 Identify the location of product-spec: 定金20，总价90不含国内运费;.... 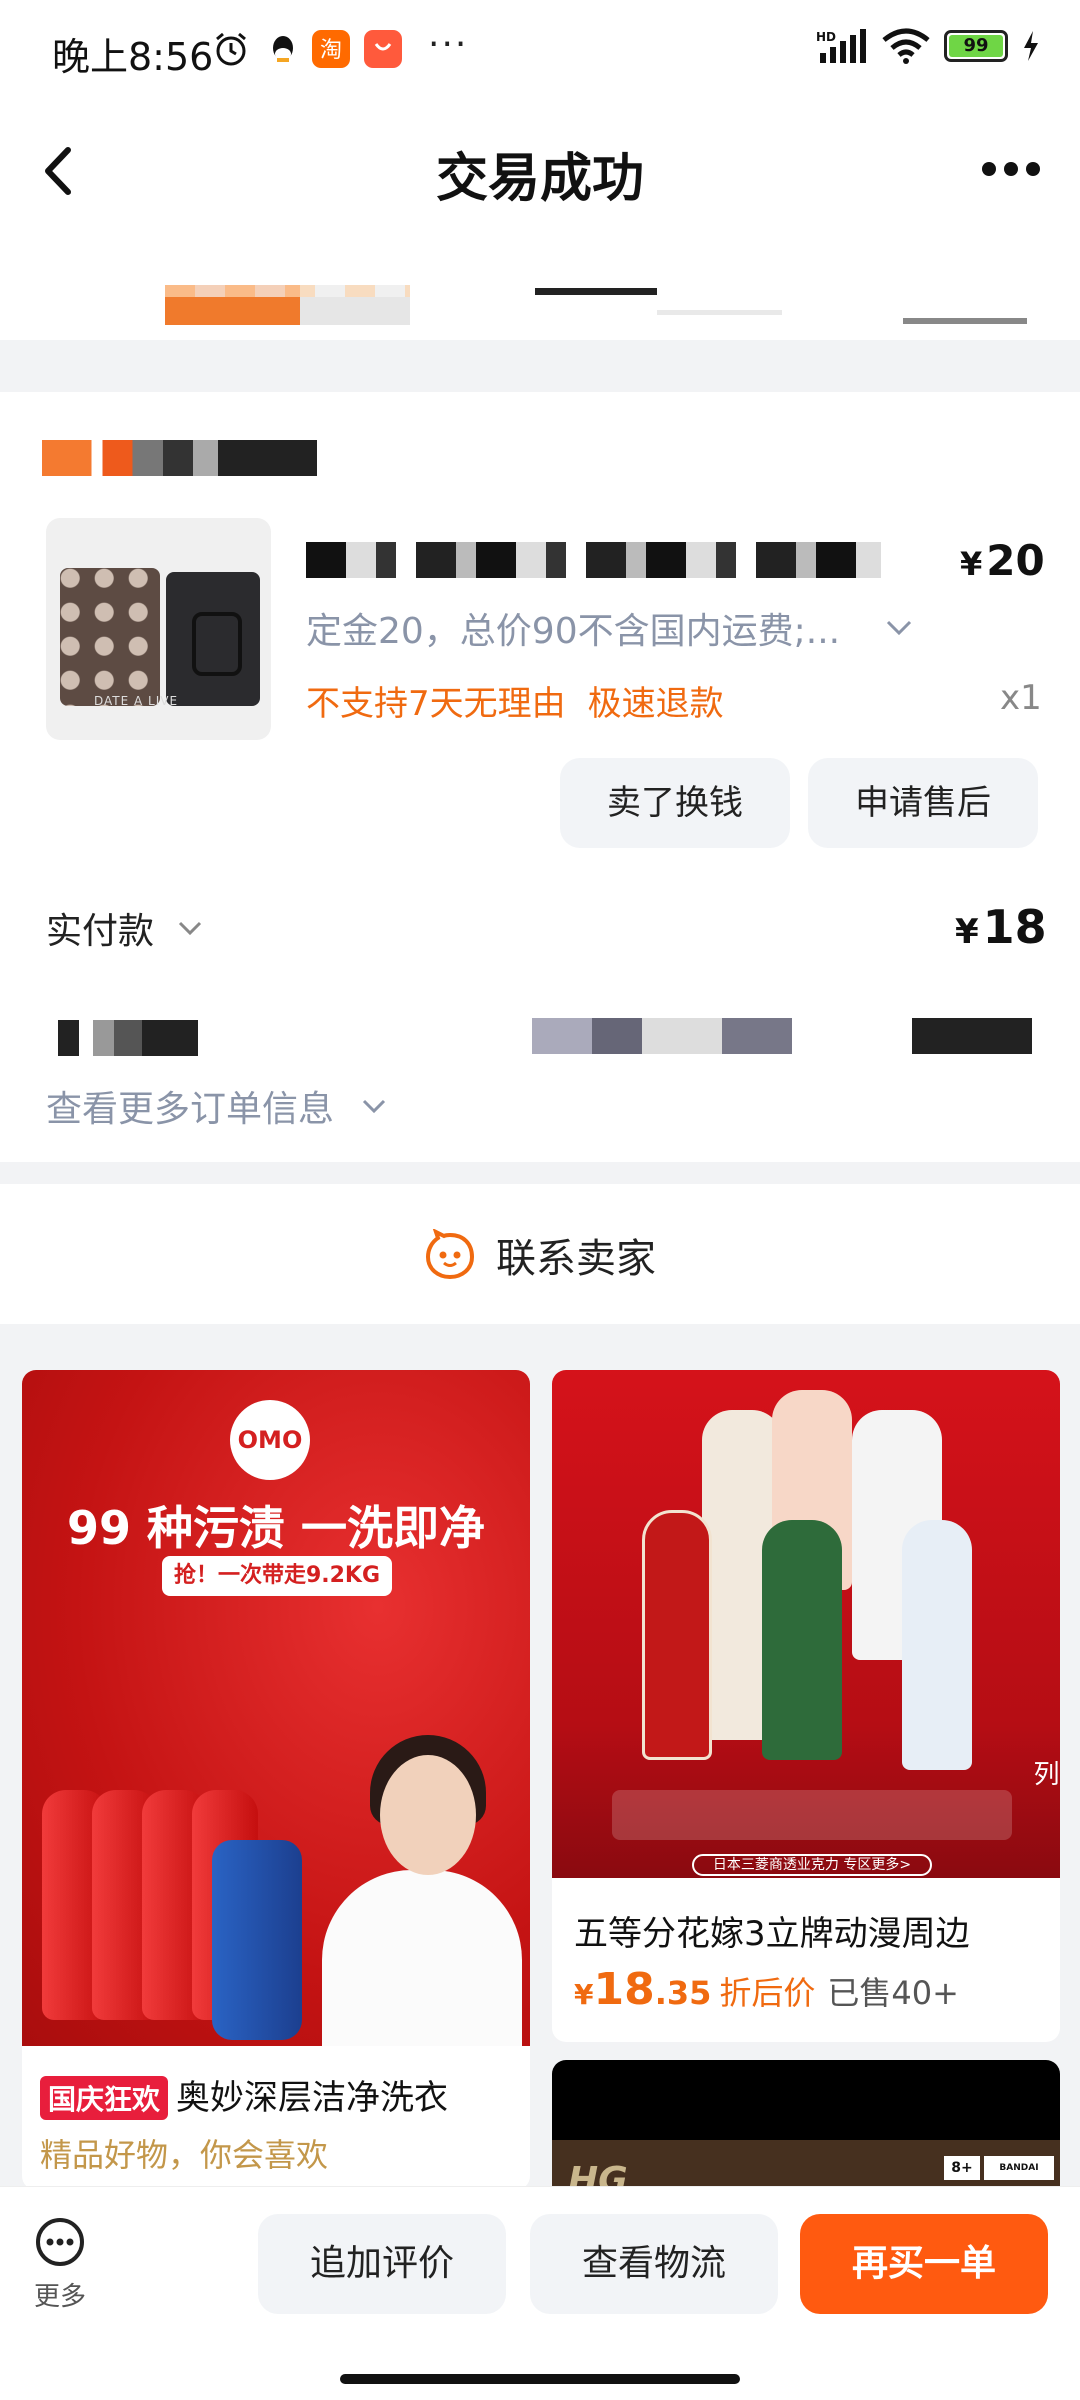
(573, 628).